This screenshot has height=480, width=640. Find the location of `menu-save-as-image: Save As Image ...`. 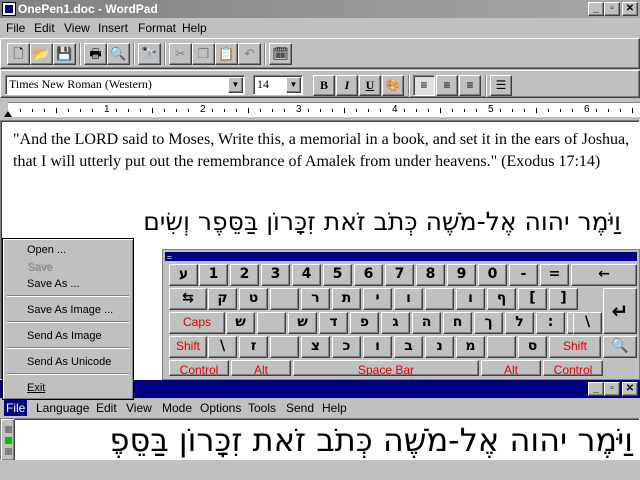

menu-save-as-image: Save As Image ... is located at coordinates (70, 310).